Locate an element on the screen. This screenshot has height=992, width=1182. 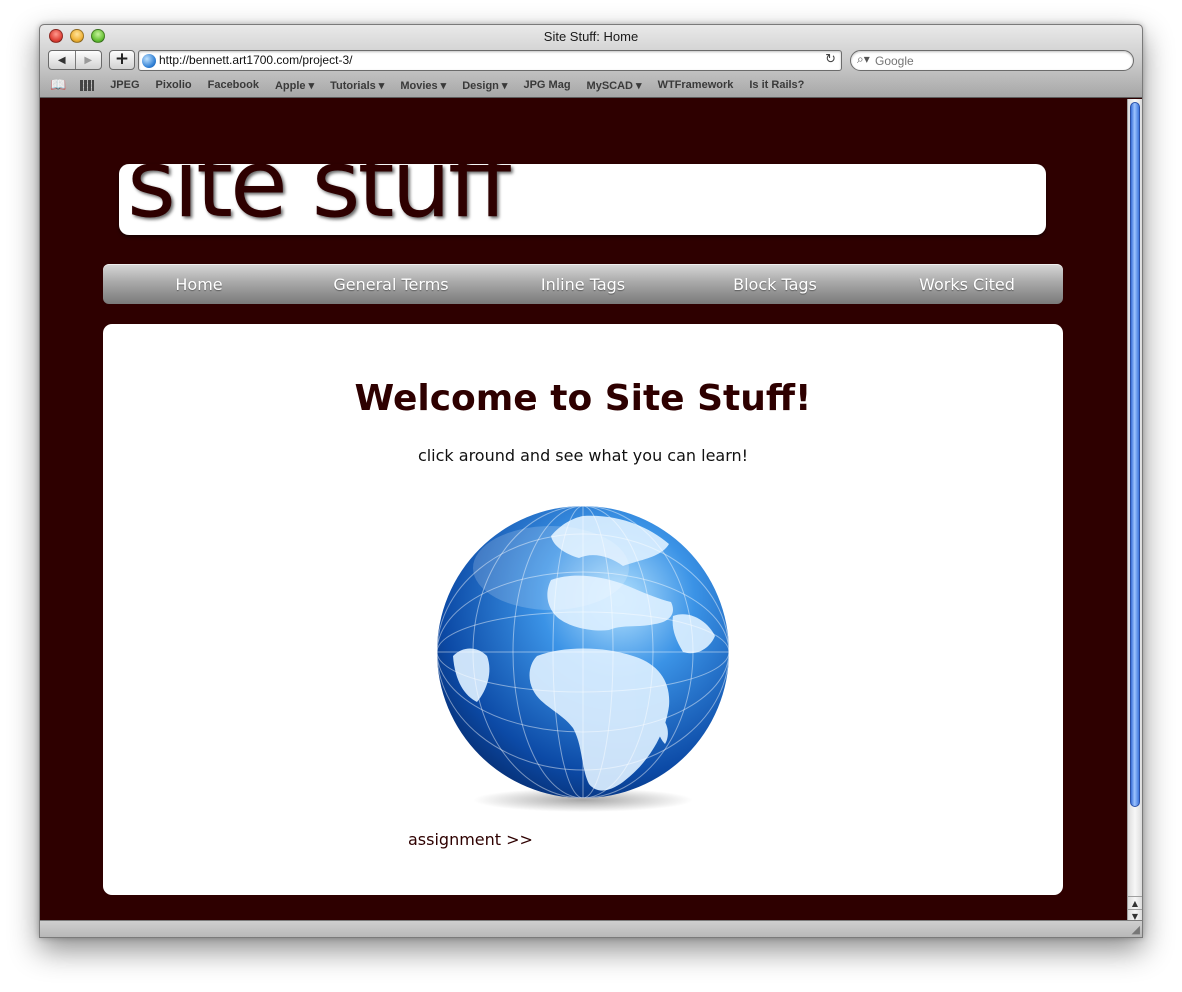
book-icon: 📖 is located at coordinates (58, 85).